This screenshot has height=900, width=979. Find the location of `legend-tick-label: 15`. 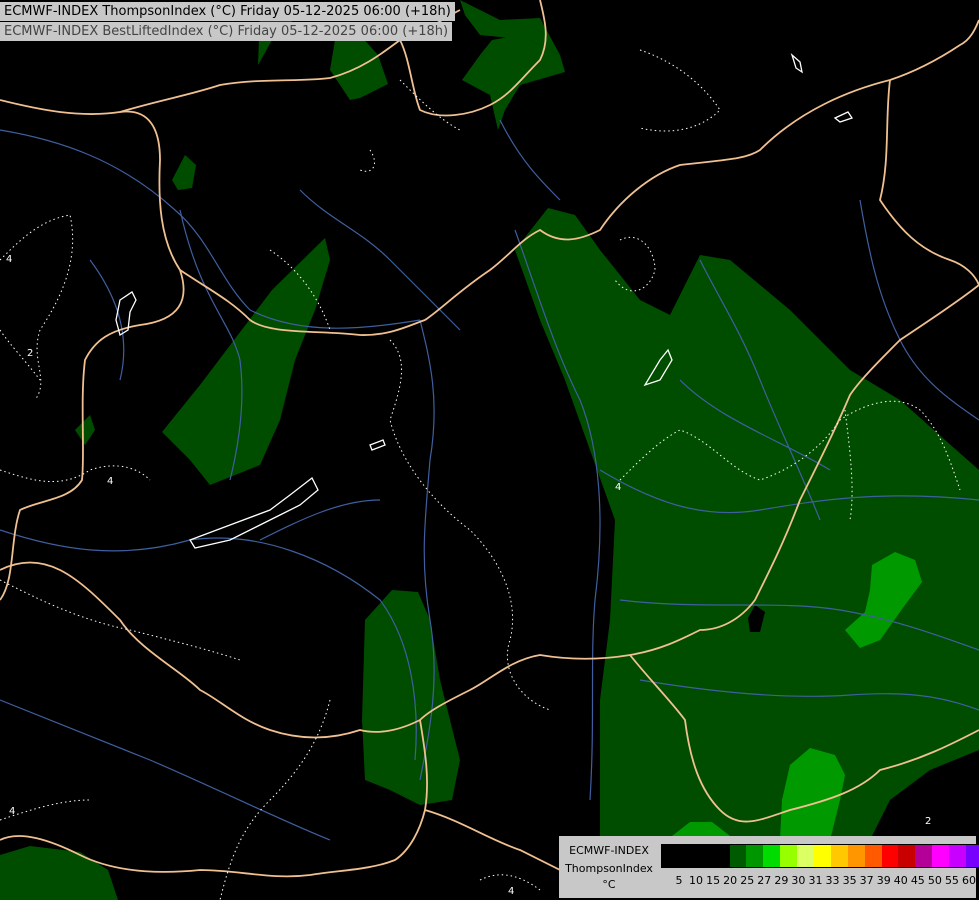

legend-tick-label: 15 is located at coordinates (713, 880).